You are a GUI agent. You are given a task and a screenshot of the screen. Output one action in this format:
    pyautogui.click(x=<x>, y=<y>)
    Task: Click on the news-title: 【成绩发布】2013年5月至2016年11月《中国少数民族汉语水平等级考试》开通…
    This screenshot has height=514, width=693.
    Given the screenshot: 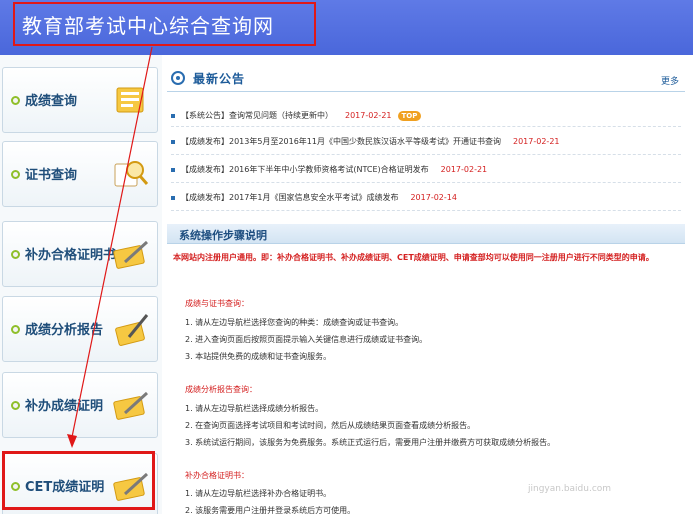 What is the action you would take?
    pyautogui.click(x=341, y=141)
    